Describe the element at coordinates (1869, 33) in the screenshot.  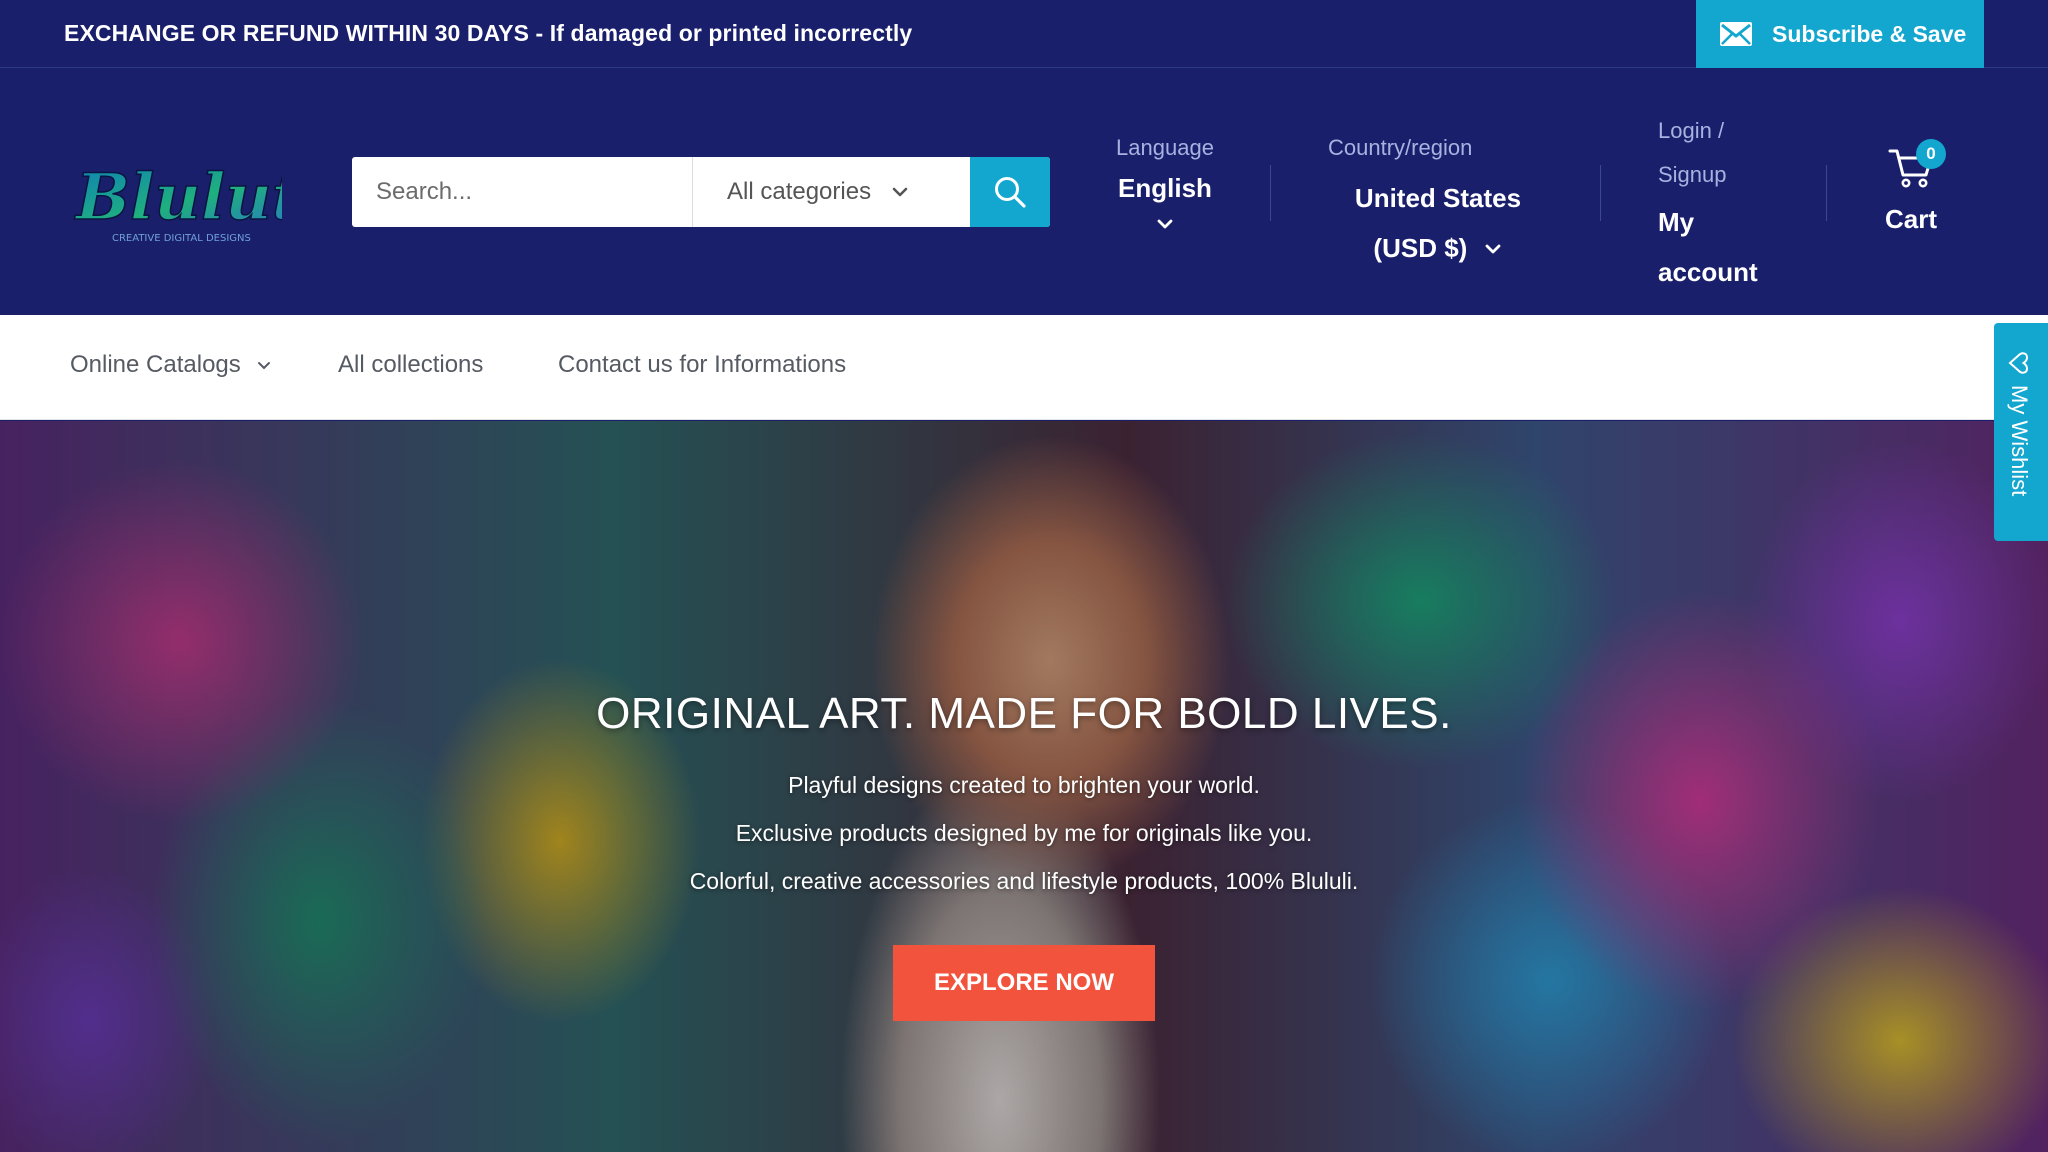
I see `subscribe-label: Subscribe & Save` at that location.